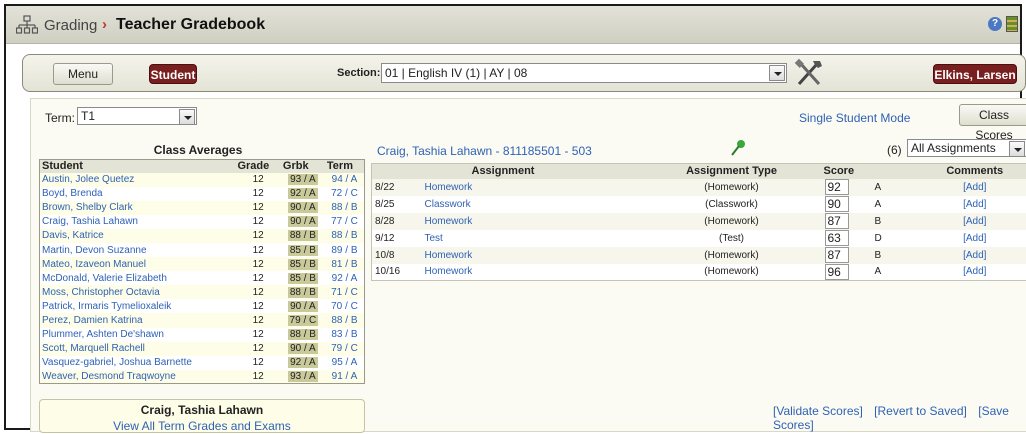 The image size is (1026, 434). What do you see at coordinates (302, 292) in the screenshot?
I see `student-grbk: 88 / B` at bounding box center [302, 292].